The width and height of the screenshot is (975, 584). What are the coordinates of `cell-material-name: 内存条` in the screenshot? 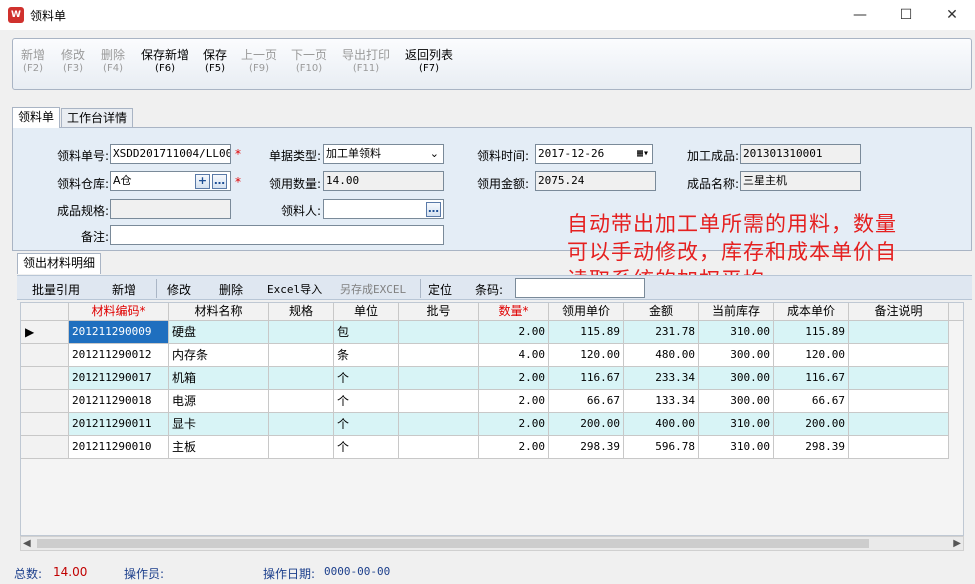 It's located at (219, 355).